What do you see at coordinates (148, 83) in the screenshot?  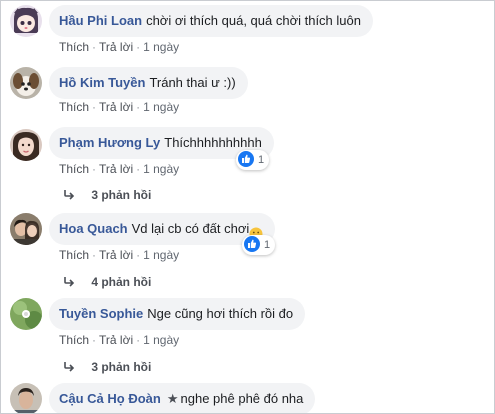 I see `comment-bubble: Hồ Kim Tuyền Tránh thai ư :))` at bounding box center [148, 83].